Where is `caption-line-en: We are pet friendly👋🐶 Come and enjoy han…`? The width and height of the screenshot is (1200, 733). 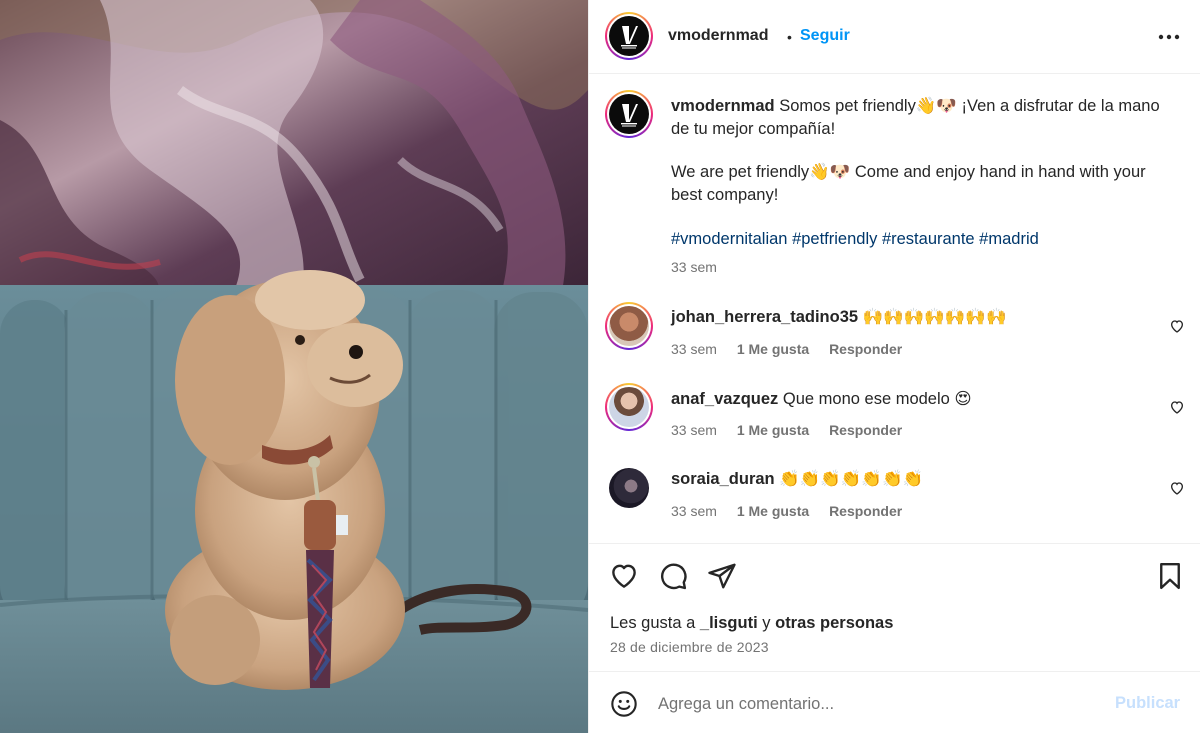 caption-line-en: We are pet friendly👋🐶 Come and enjoy han… is located at coordinates (908, 183).